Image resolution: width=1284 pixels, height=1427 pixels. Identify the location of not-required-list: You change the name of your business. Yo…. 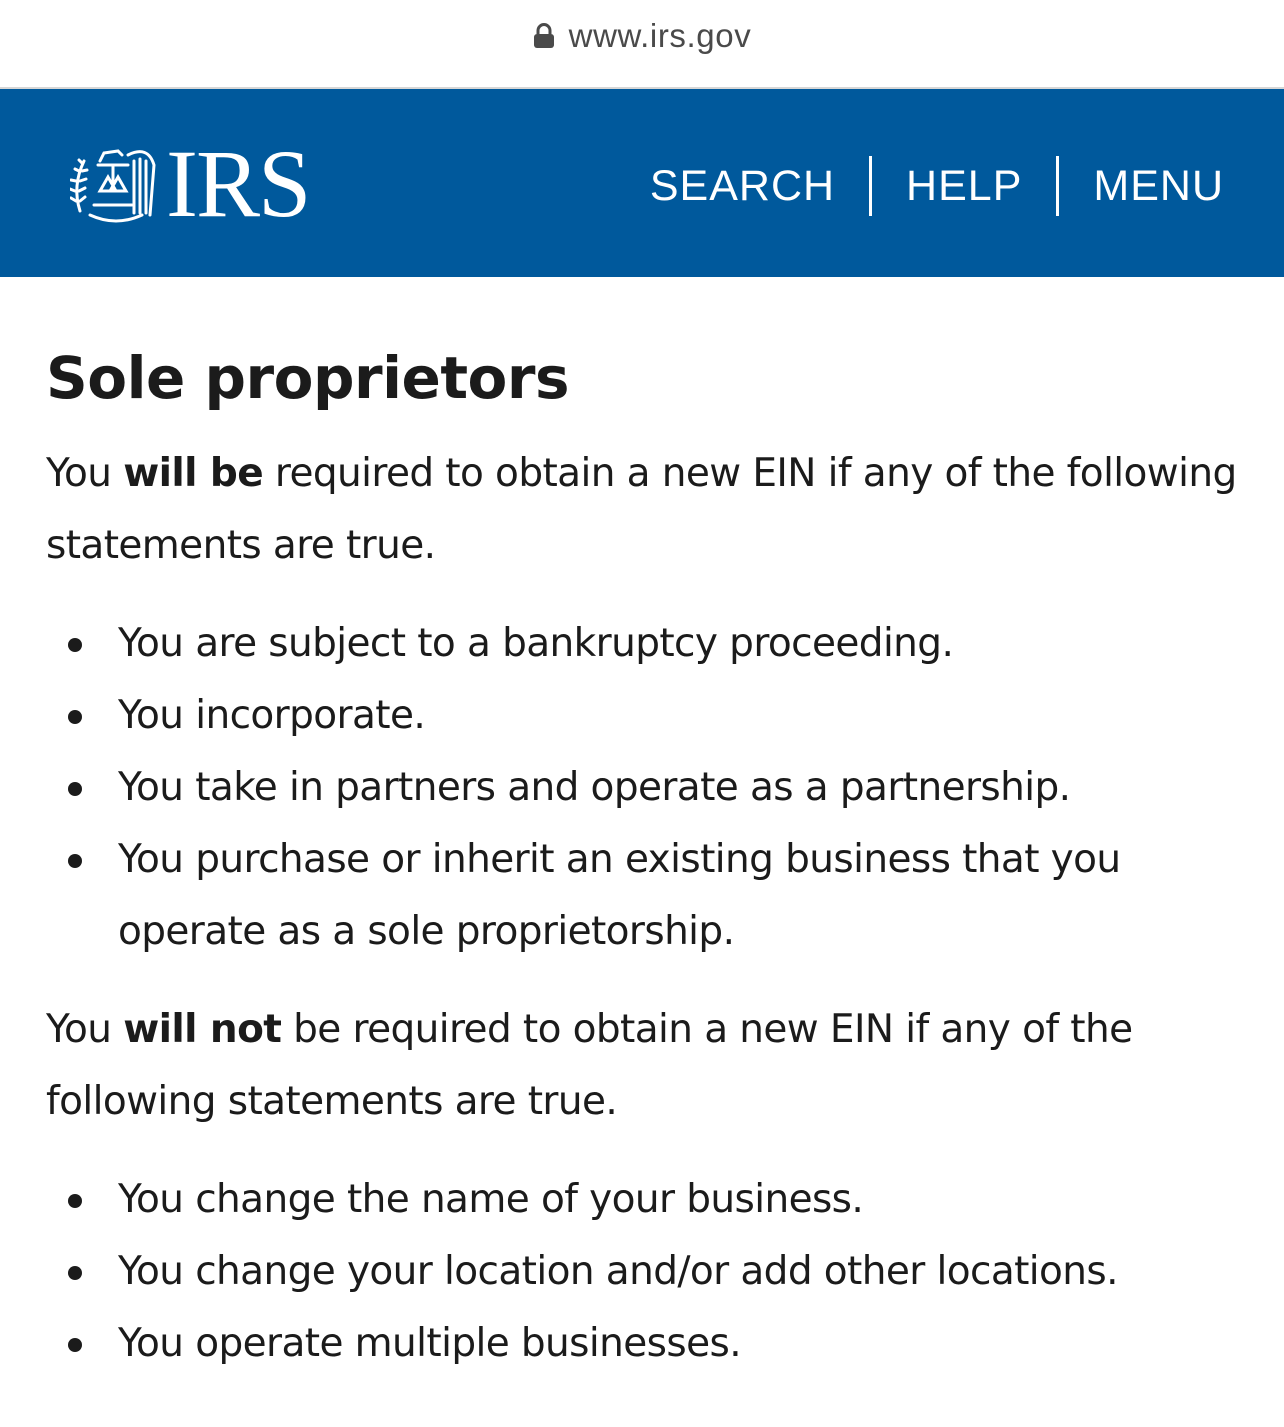
(646, 1272).